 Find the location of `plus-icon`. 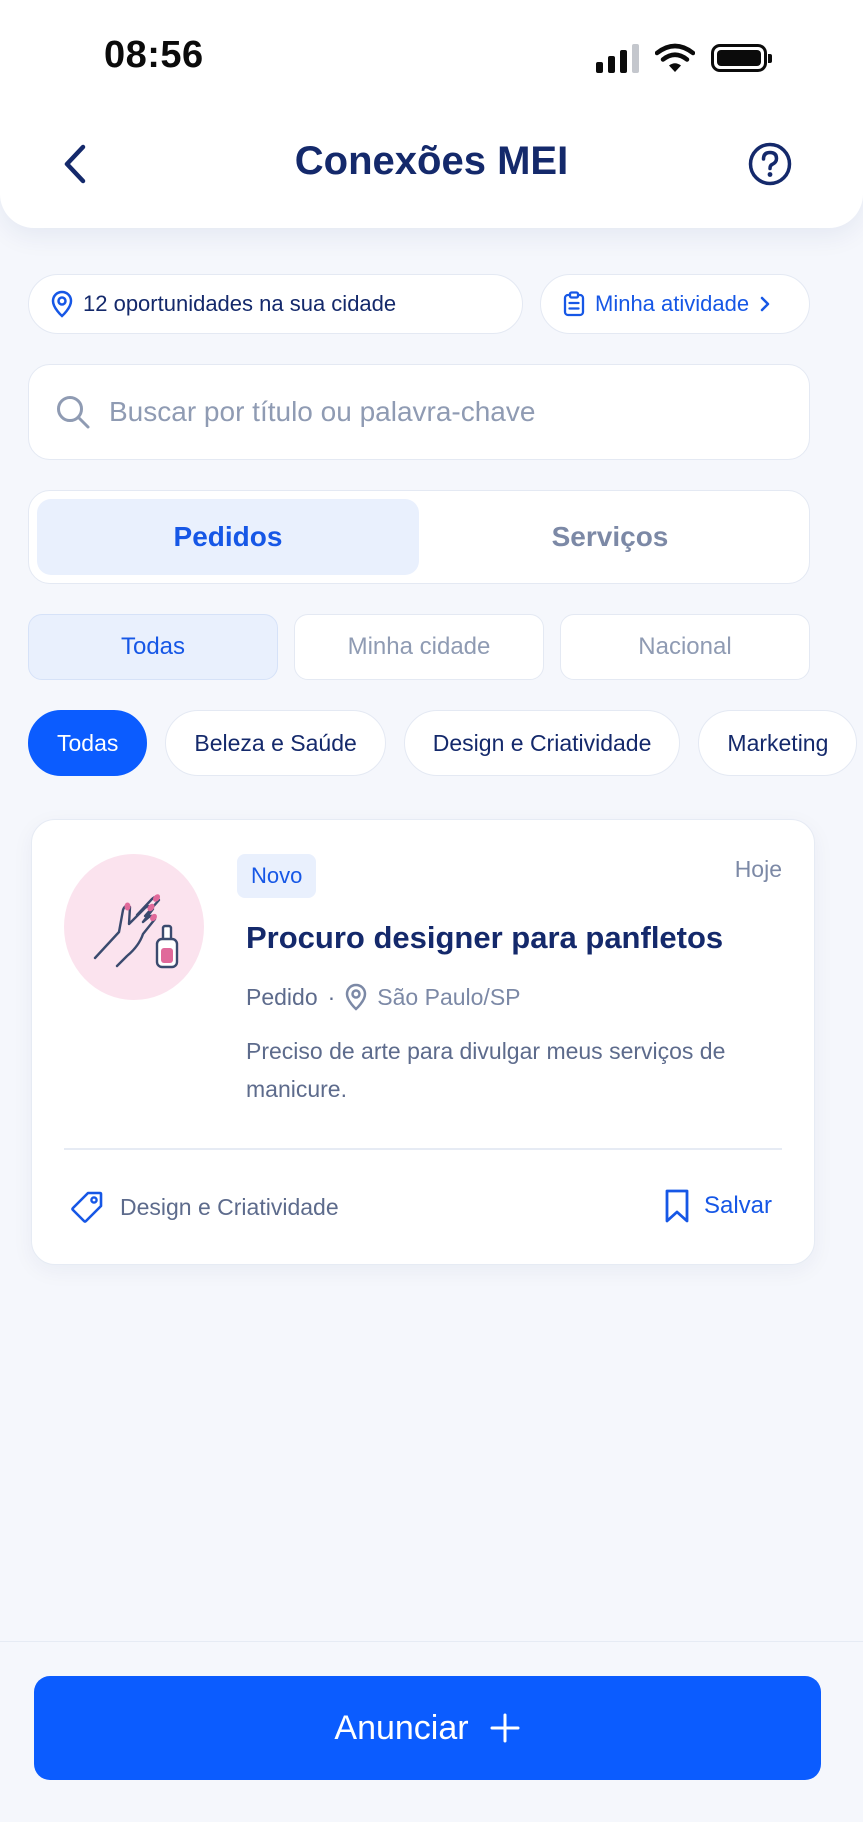

plus-icon is located at coordinates (505, 1728).